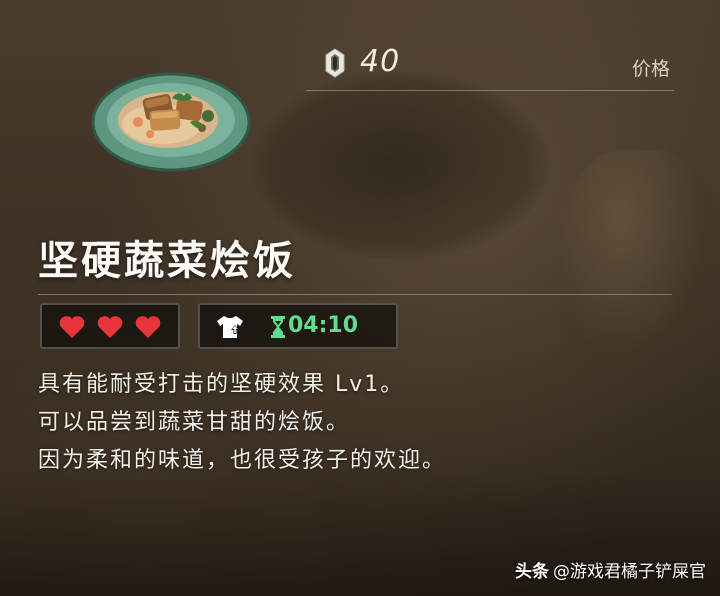 Image resolution: width=720 pixels, height=596 pixels. I want to click on item-title: 坚硬蔬菜烩饭, so click(167, 261).